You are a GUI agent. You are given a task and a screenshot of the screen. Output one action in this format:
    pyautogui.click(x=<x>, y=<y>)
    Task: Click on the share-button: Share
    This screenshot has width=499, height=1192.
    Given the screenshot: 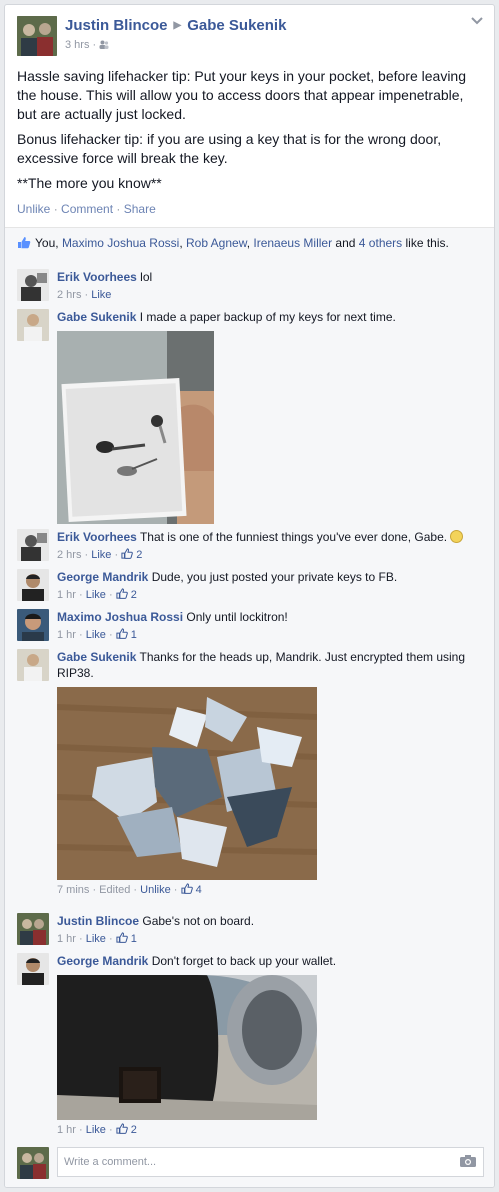 What is the action you would take?
    pyautogui.click(x=140, y=209)
    